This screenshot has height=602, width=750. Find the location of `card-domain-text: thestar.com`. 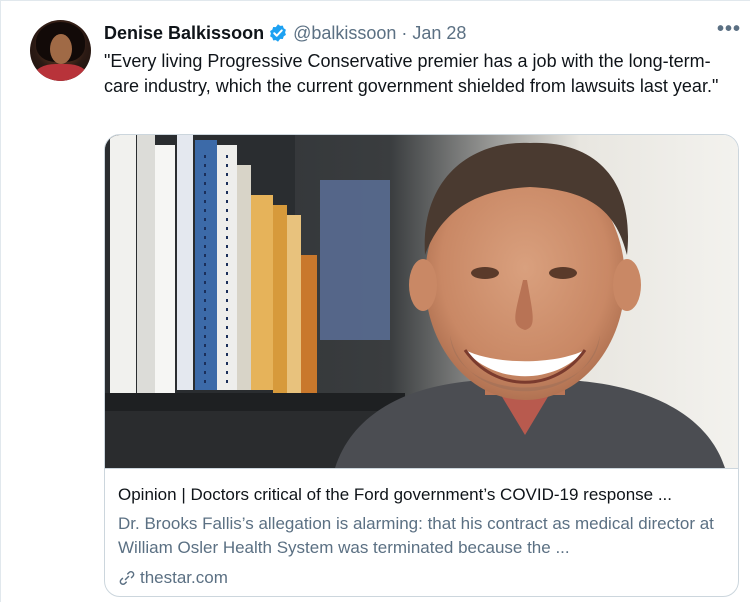

card-domain-text: thestar.com is located at coordinates (184, 578).